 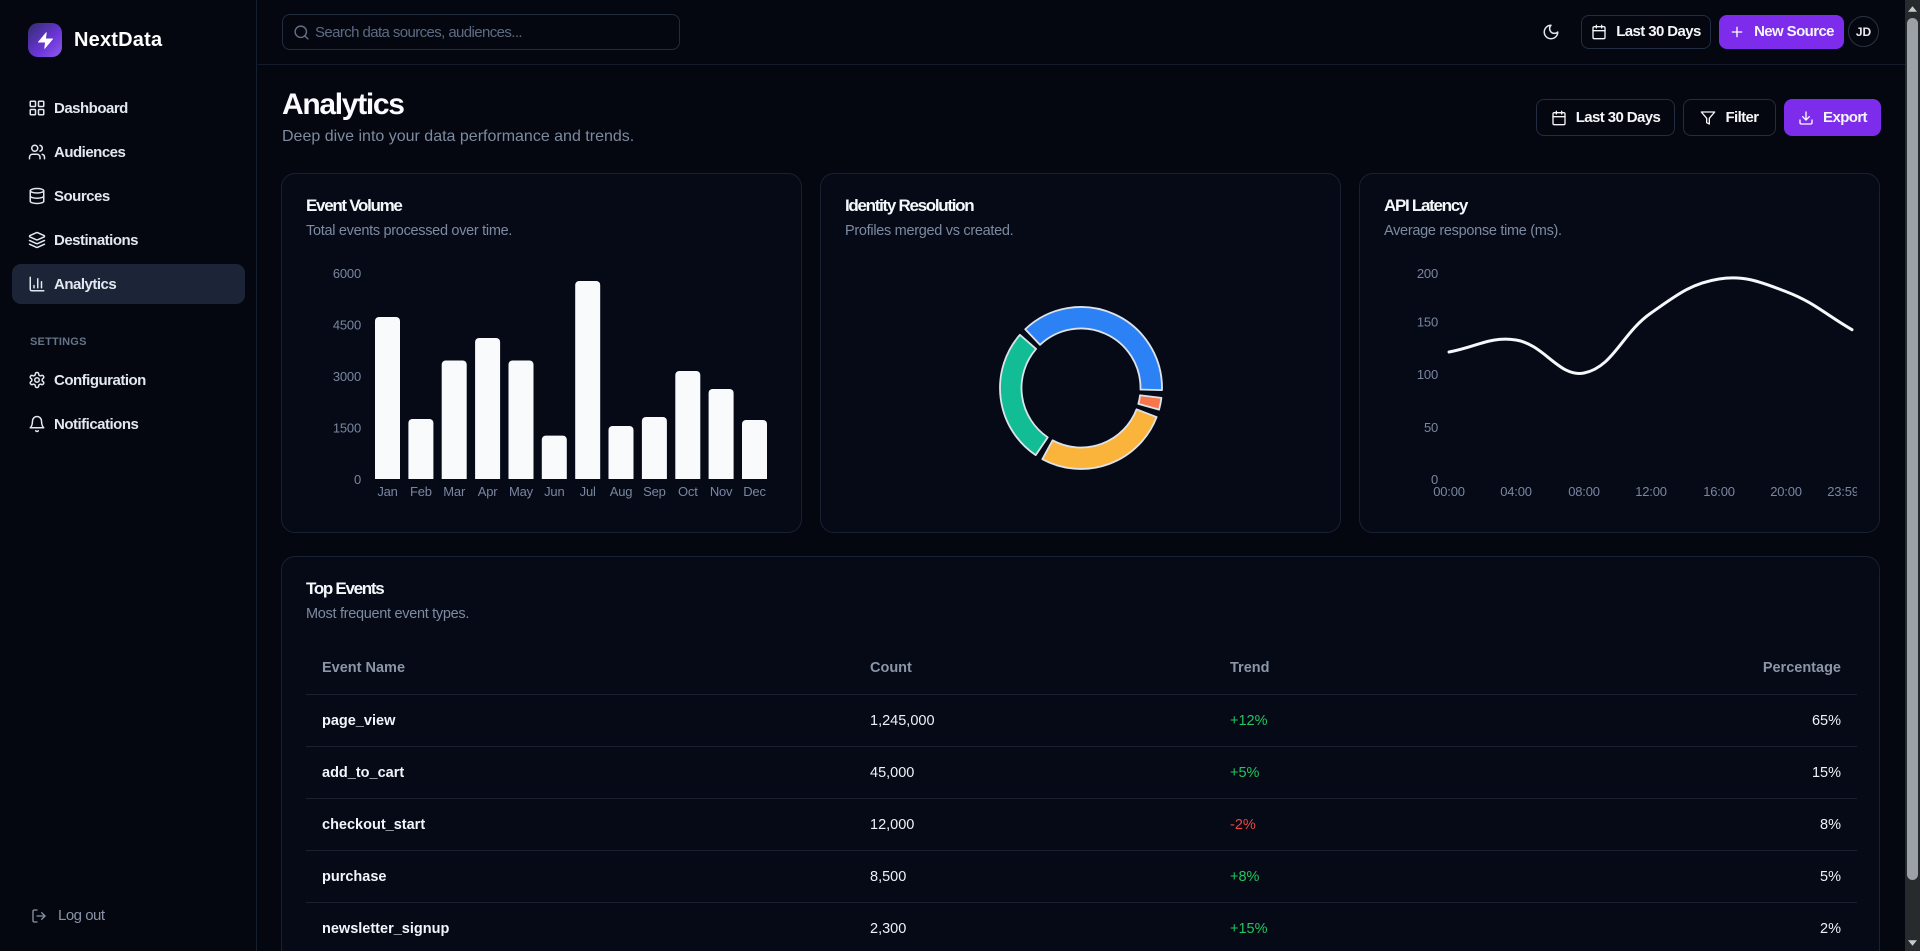 What do you see at coordinates (721, 491) in the screenshot?
I see `svg-text: Nov` at bounding box center [721, 491].